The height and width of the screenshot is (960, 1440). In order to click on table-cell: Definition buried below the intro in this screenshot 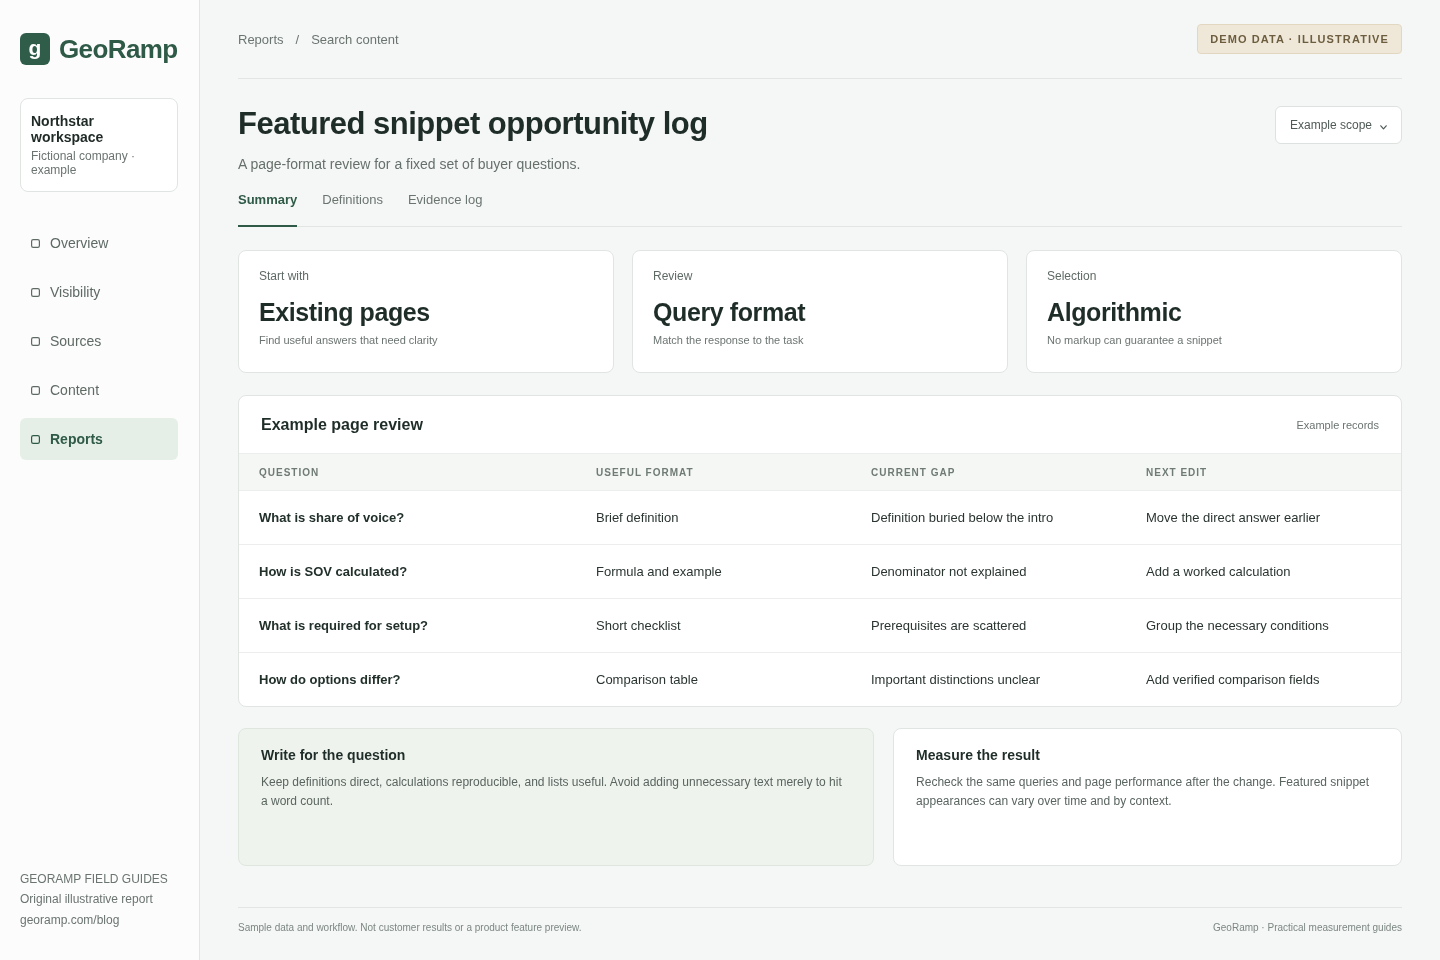, I will do `click(988, 517)`.